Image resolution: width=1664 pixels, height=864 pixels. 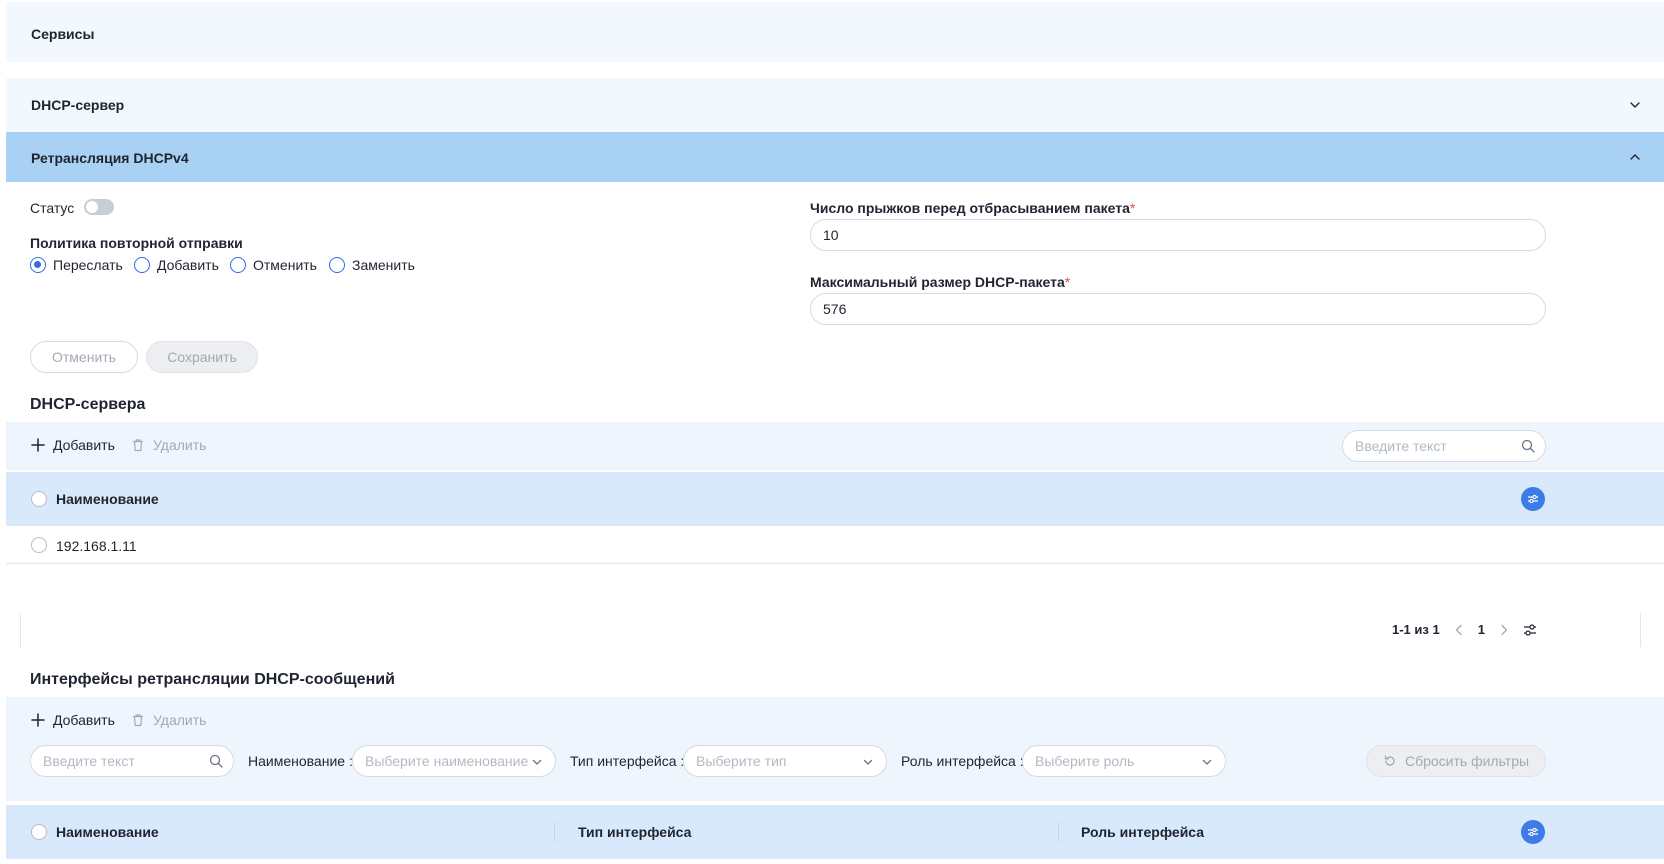 I want to click on chevron-up-icon, so click(x=1635, y=157).